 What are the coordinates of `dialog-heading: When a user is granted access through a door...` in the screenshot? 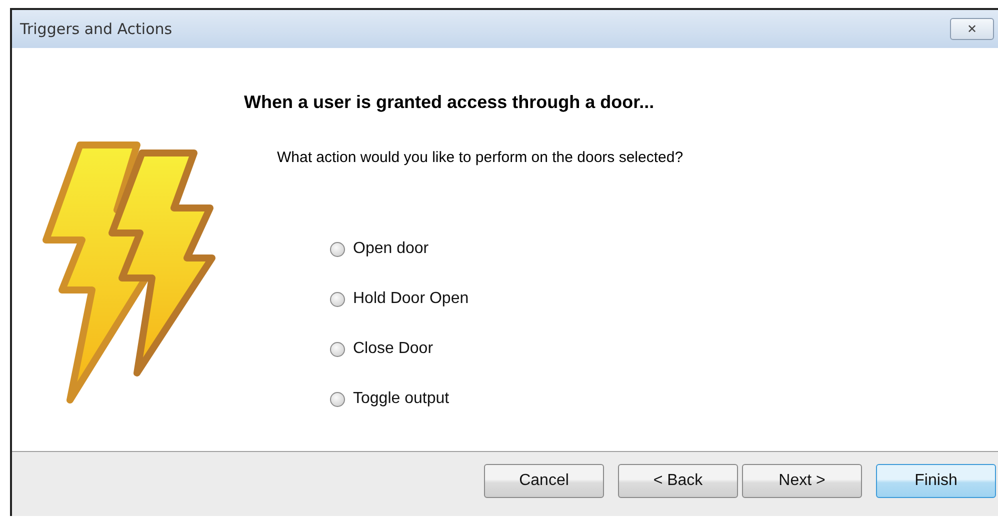 It's located at (450, 102).